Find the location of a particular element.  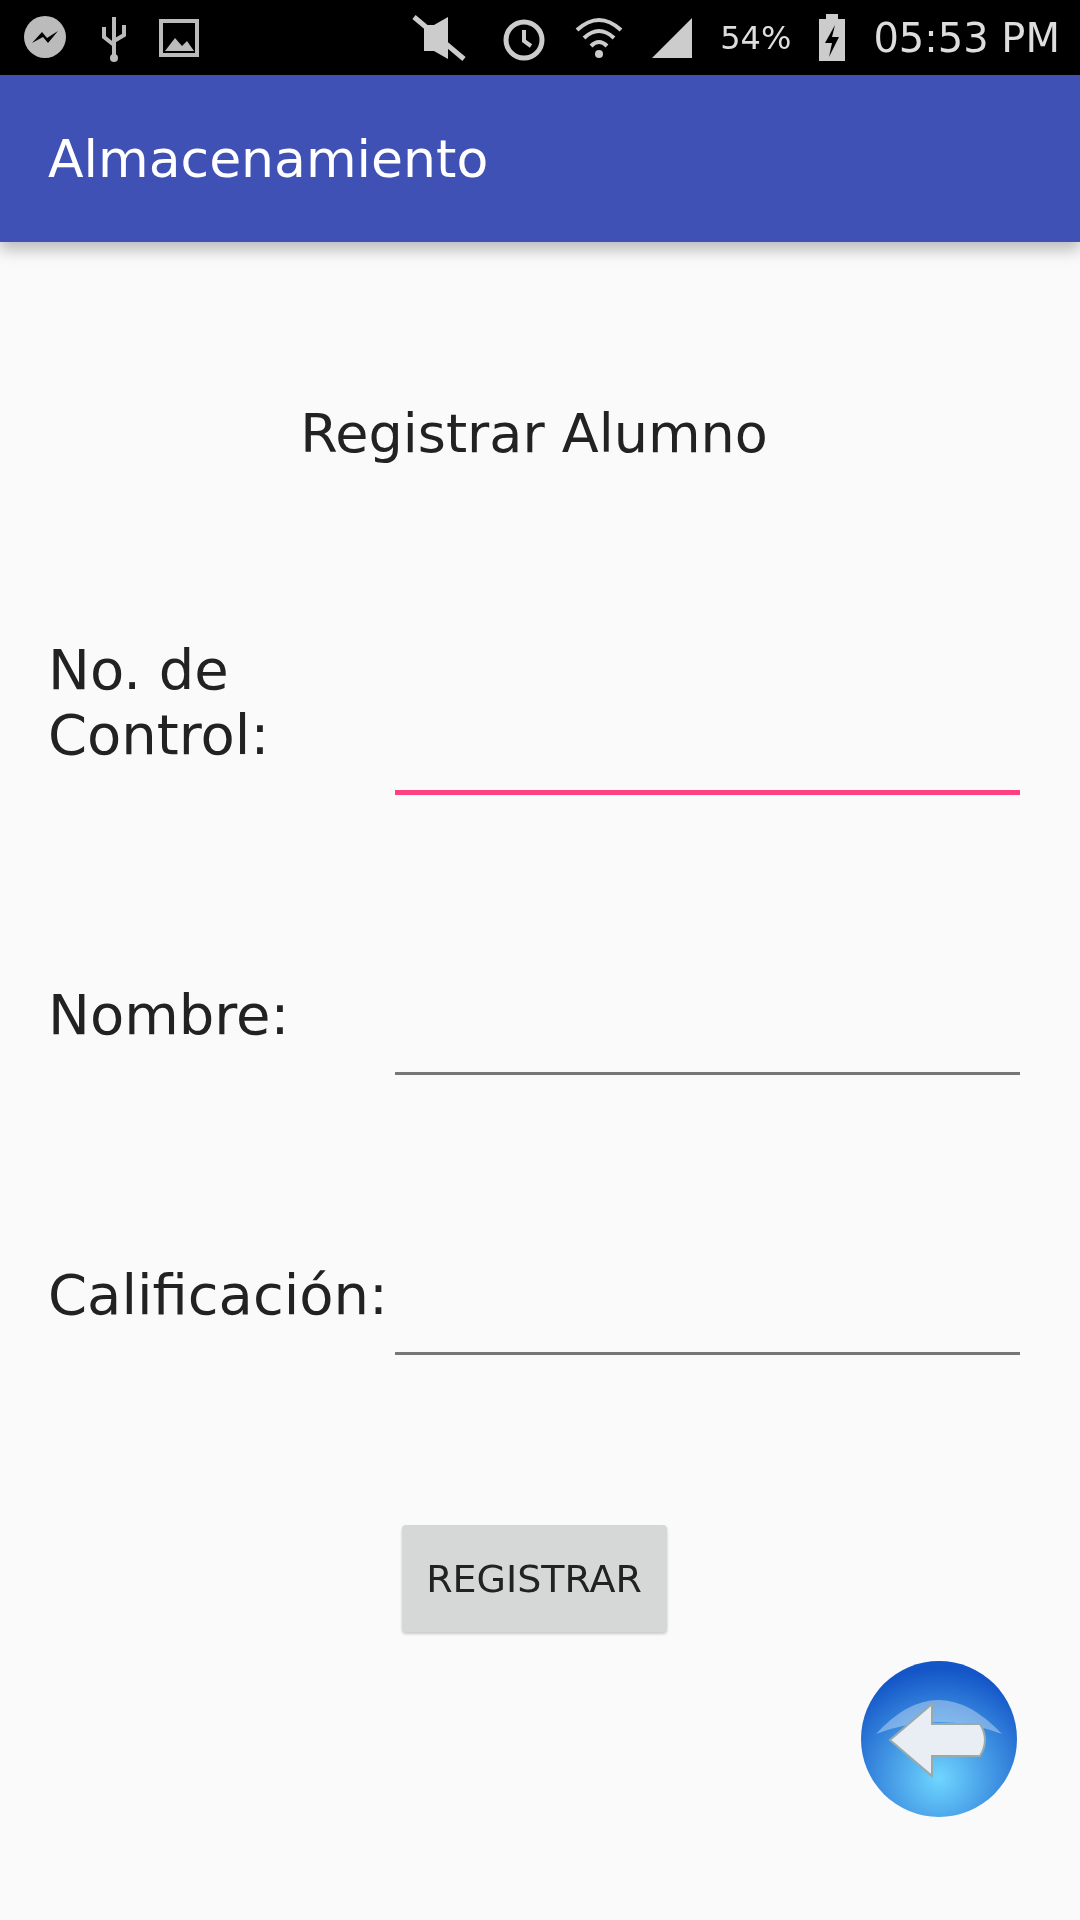

app-title: Almacenamiento is located at coordinates (268, 158).